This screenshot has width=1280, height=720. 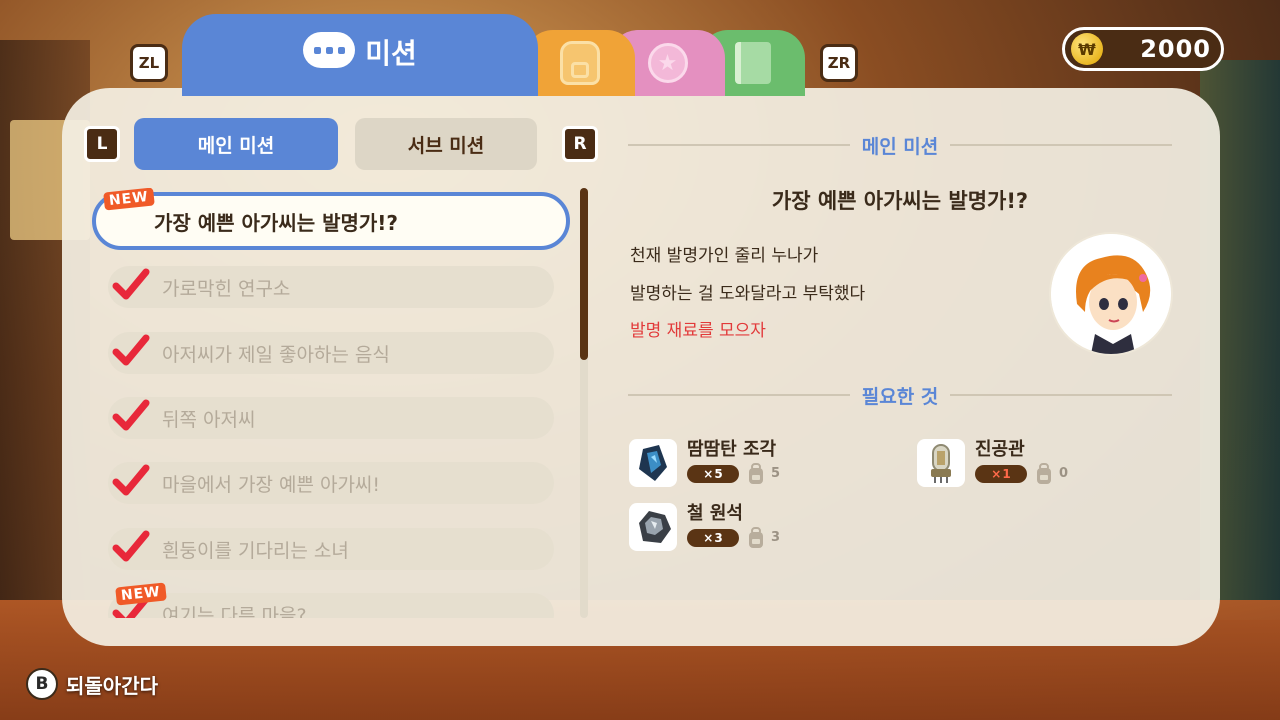 What do you see at coordinates (715, 513) in the screenshot?
I see `required-item-name: 철 원석` at bounding box center [715, 513].